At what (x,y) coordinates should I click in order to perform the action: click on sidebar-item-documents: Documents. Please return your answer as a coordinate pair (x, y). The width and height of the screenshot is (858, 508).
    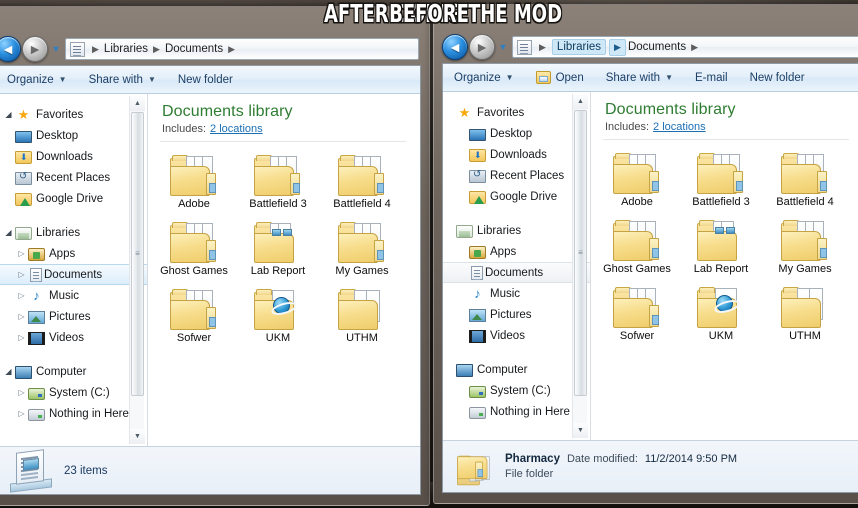
    Looking at the image, I should click on (516, 272).